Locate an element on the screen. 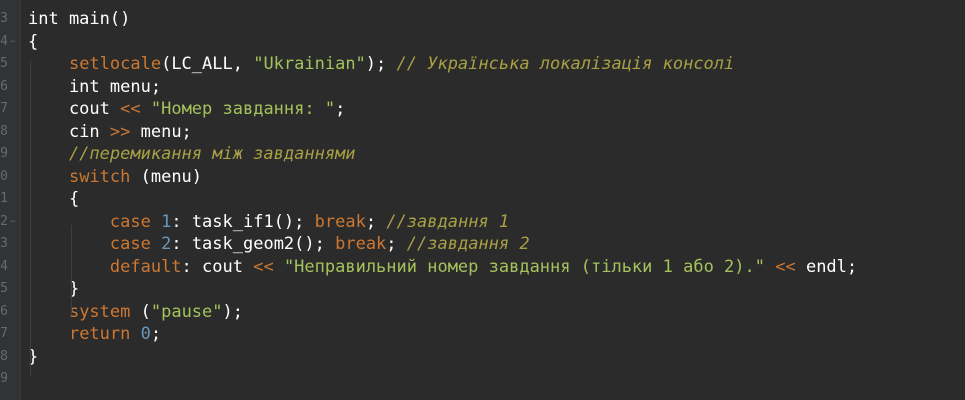 Image resolution: width=965 pixels, height=400 pixels. code-token: menu; is located at coordinates (161, 131).